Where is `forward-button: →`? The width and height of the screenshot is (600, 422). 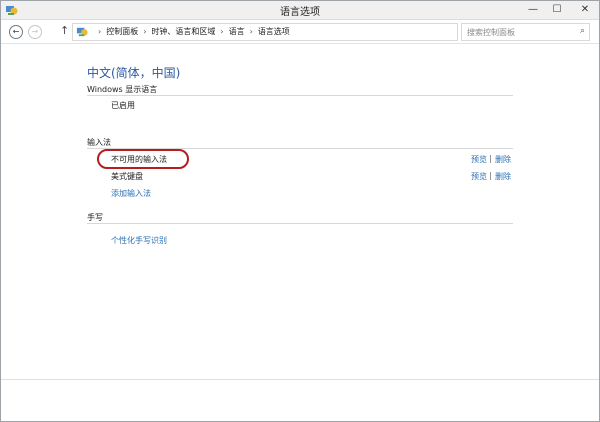 forward-button: → is located at coordinates (35, 32).